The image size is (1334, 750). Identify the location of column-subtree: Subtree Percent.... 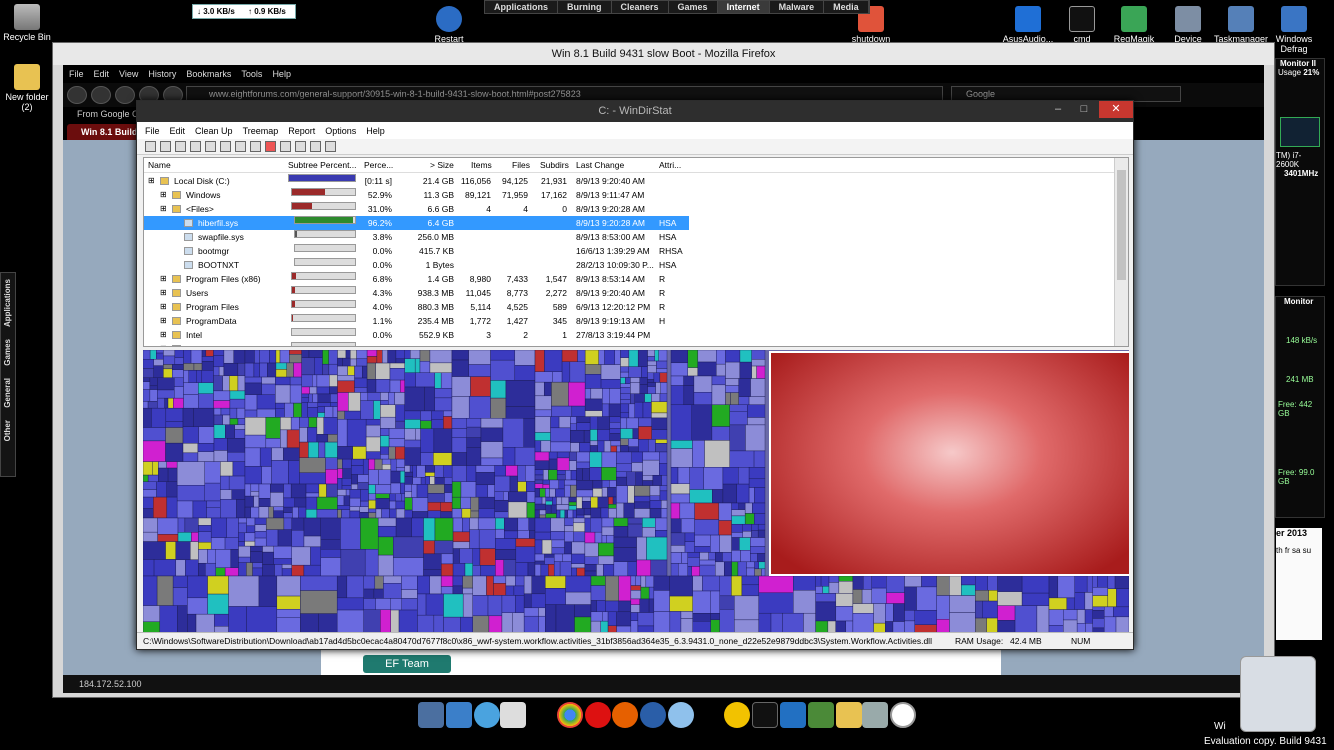
(322, 165).